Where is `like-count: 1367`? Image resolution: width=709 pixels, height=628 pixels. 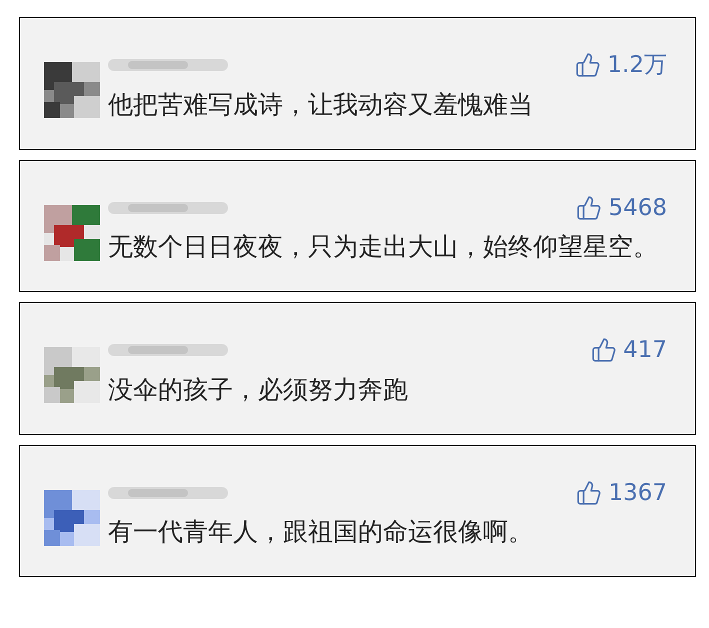 like-count: 1367 is located at coordinates (637, 493).